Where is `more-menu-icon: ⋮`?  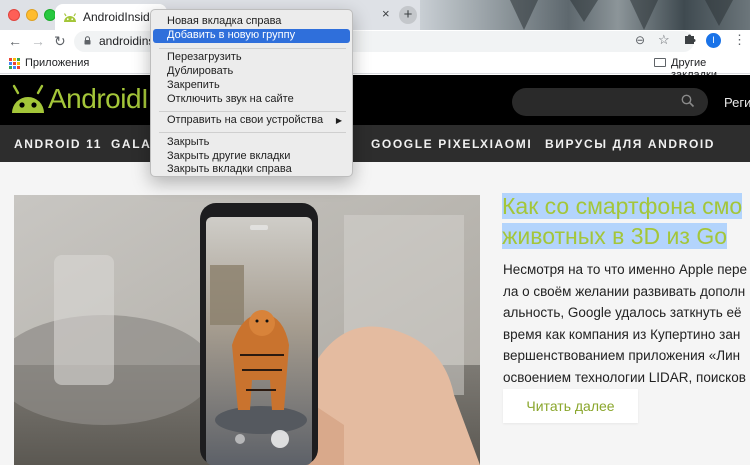
more-menu-icon: ⋮ is located at coordinates (739, 39).